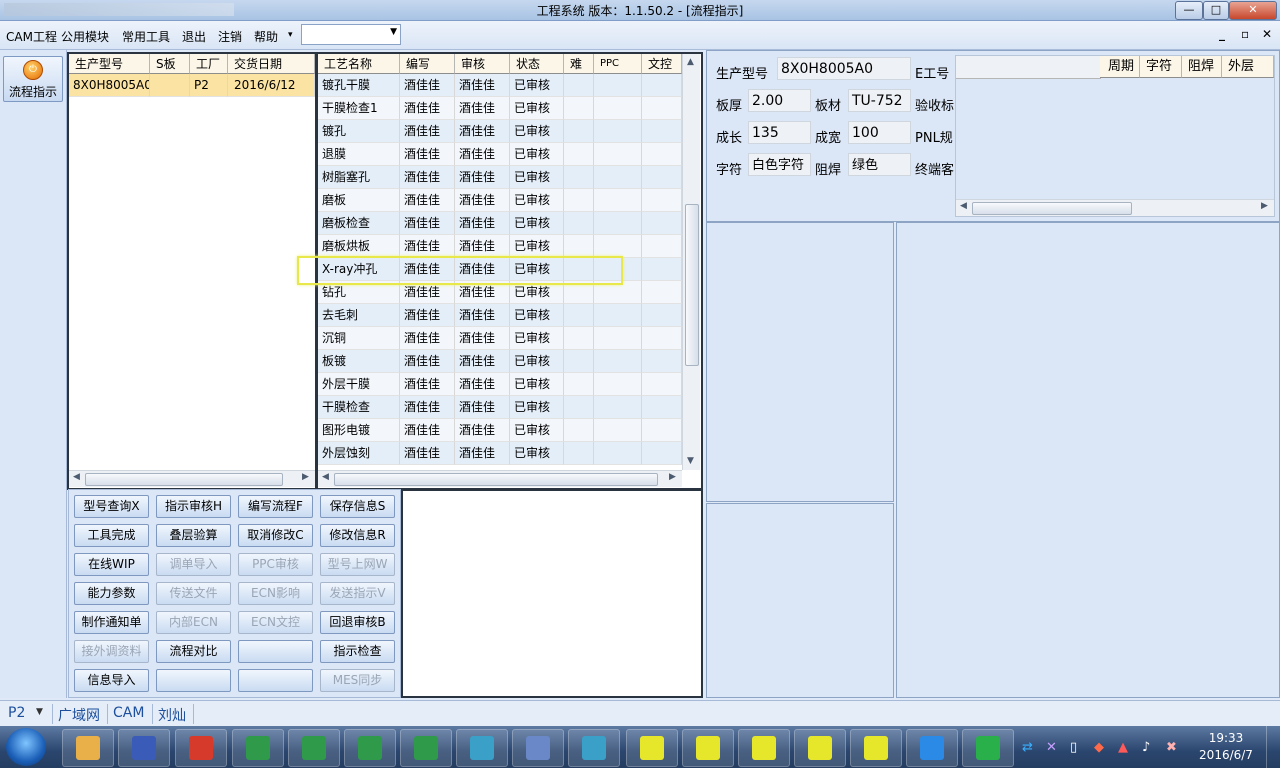  Describe the element at coordinates (266, 36) in the screenshot. I see `menu-help: 帮助` at that location.